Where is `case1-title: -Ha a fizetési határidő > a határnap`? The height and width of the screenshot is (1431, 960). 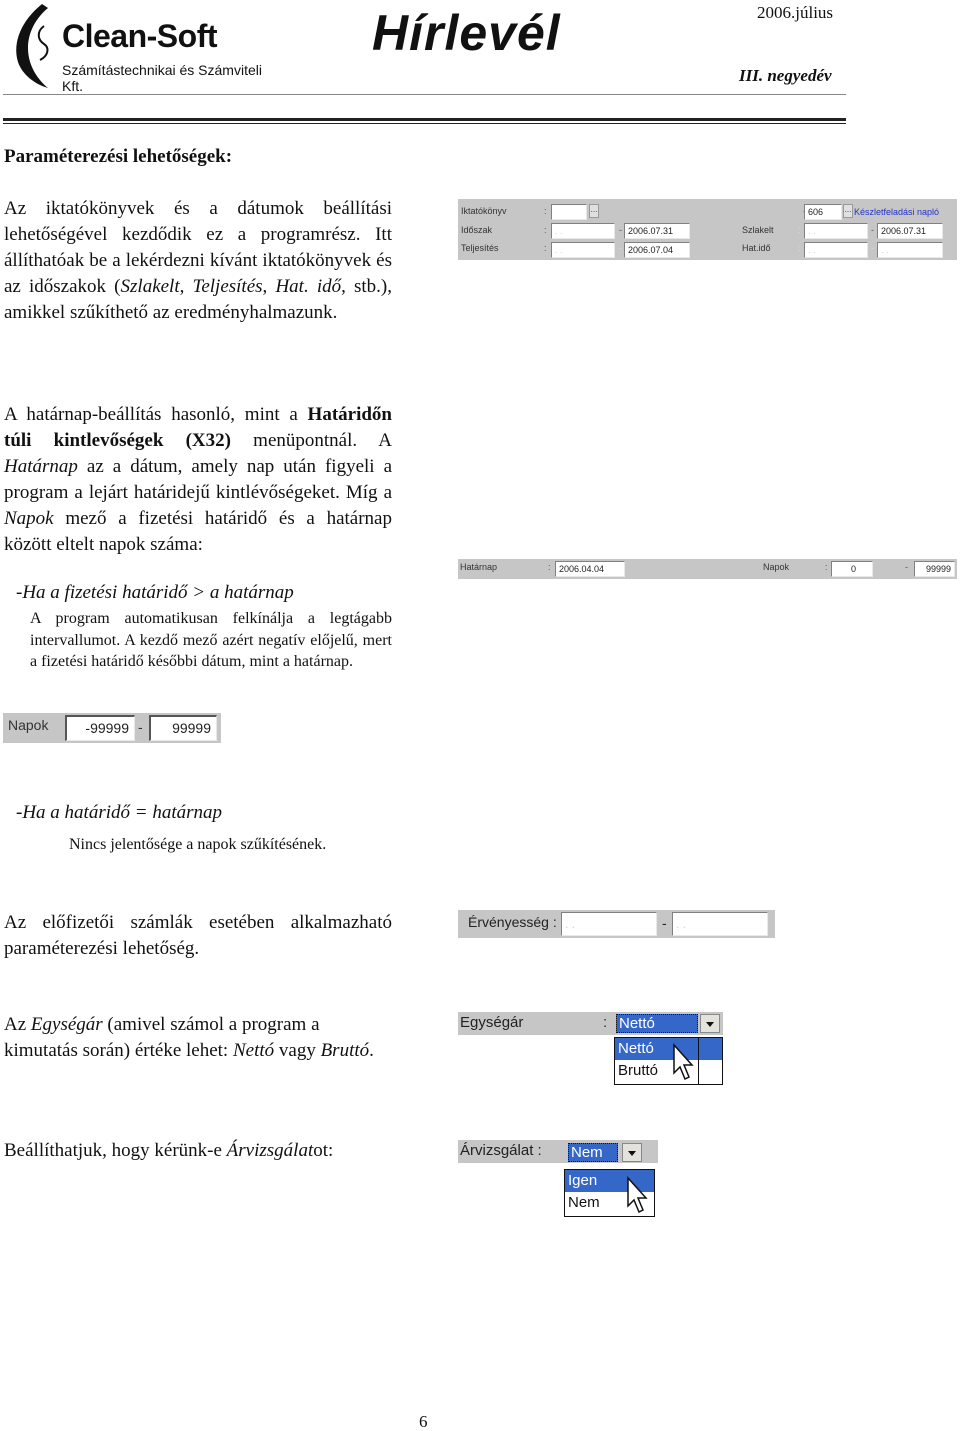 case1-title: -Ha a fizetési határidő > a határnap is located at coordinates (155, 592).